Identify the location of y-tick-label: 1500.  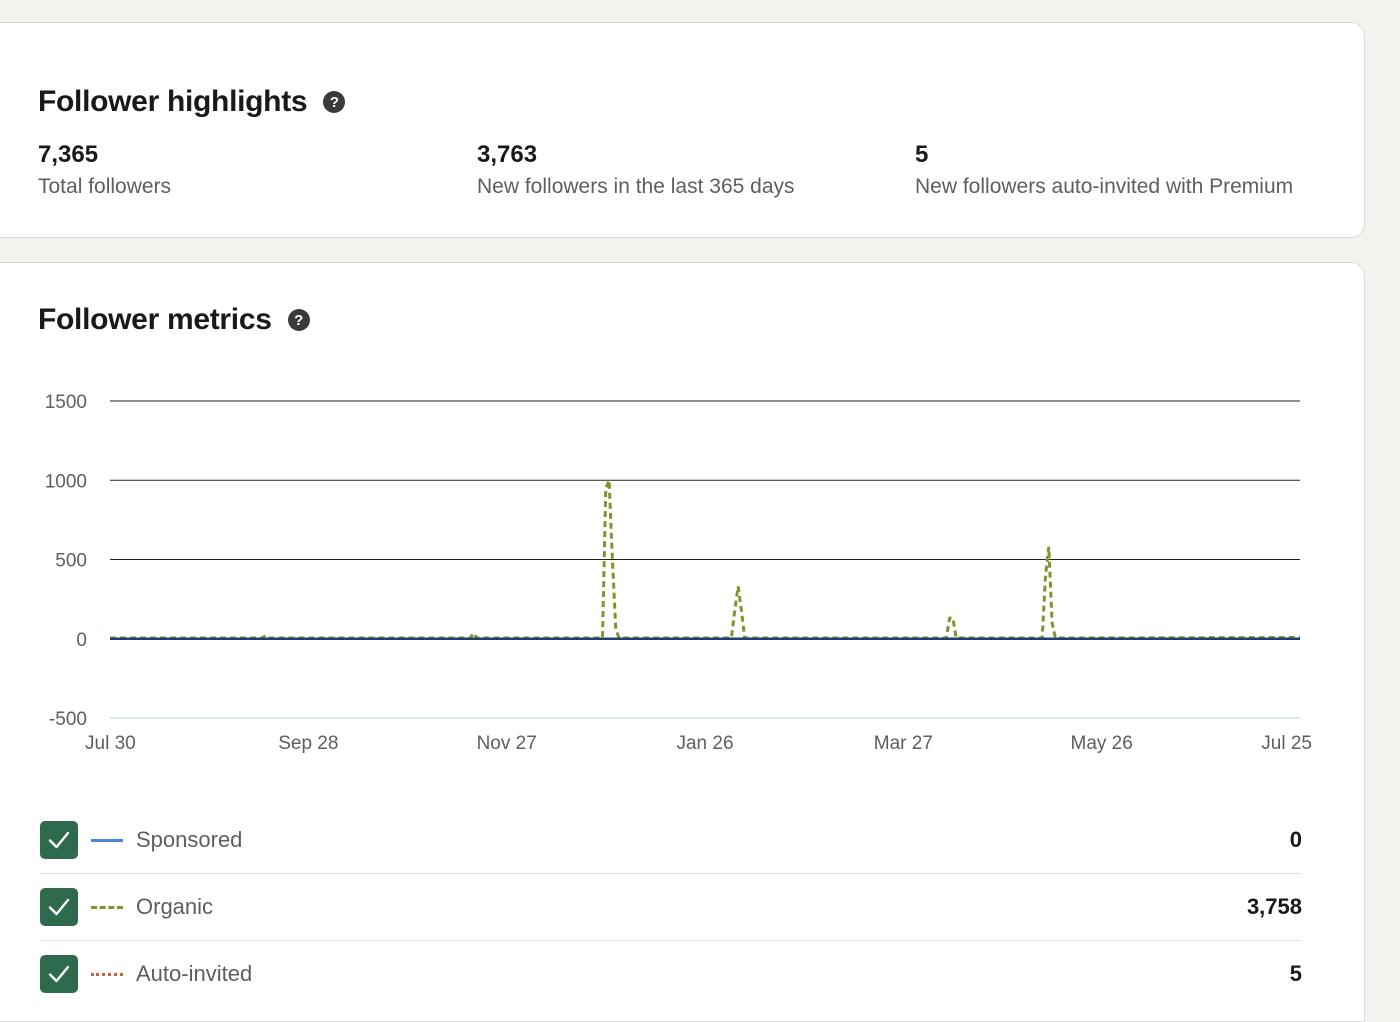
(66, 402).